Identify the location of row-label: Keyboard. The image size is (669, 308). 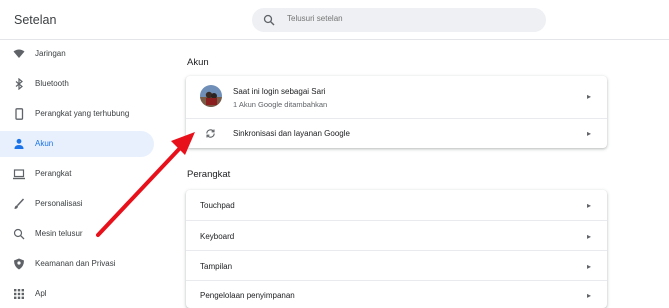
(217, 236).